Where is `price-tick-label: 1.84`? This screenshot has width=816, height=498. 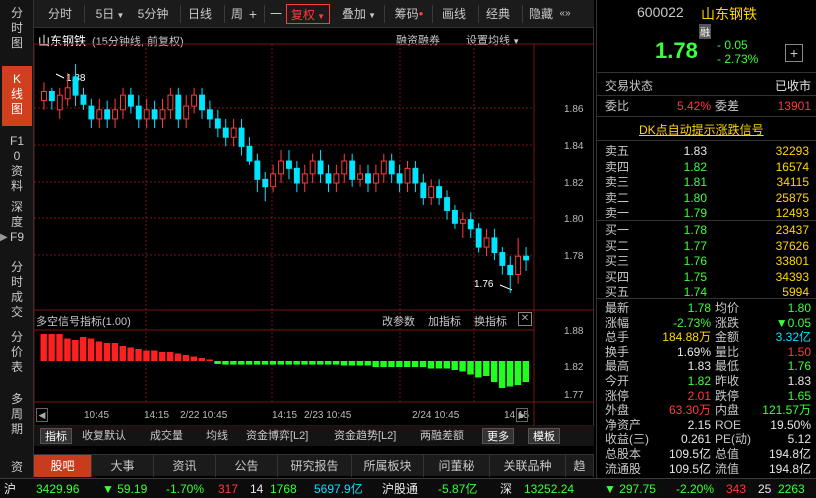 price-tick-label: 1.84 is located at coordinates (574, 146).